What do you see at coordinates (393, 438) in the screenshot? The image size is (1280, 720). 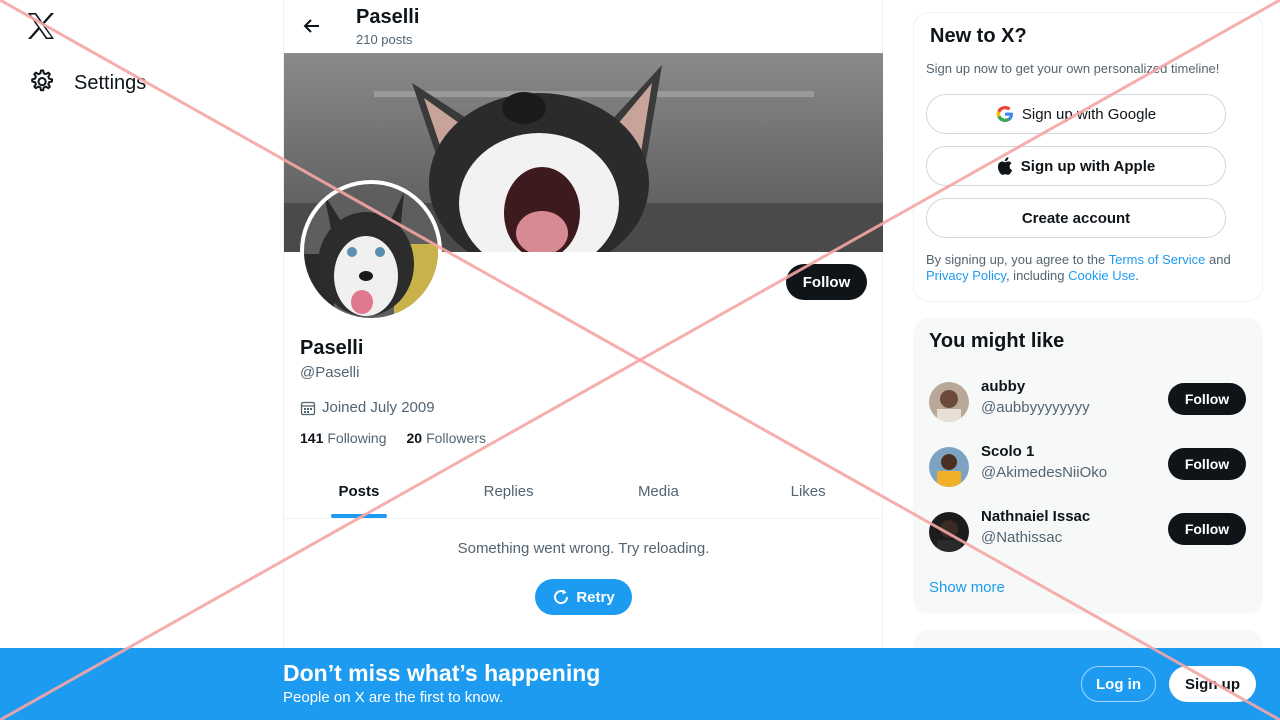 I see `follow-stats: 141 Following 20 Followers` at bounding box center [393, 438].